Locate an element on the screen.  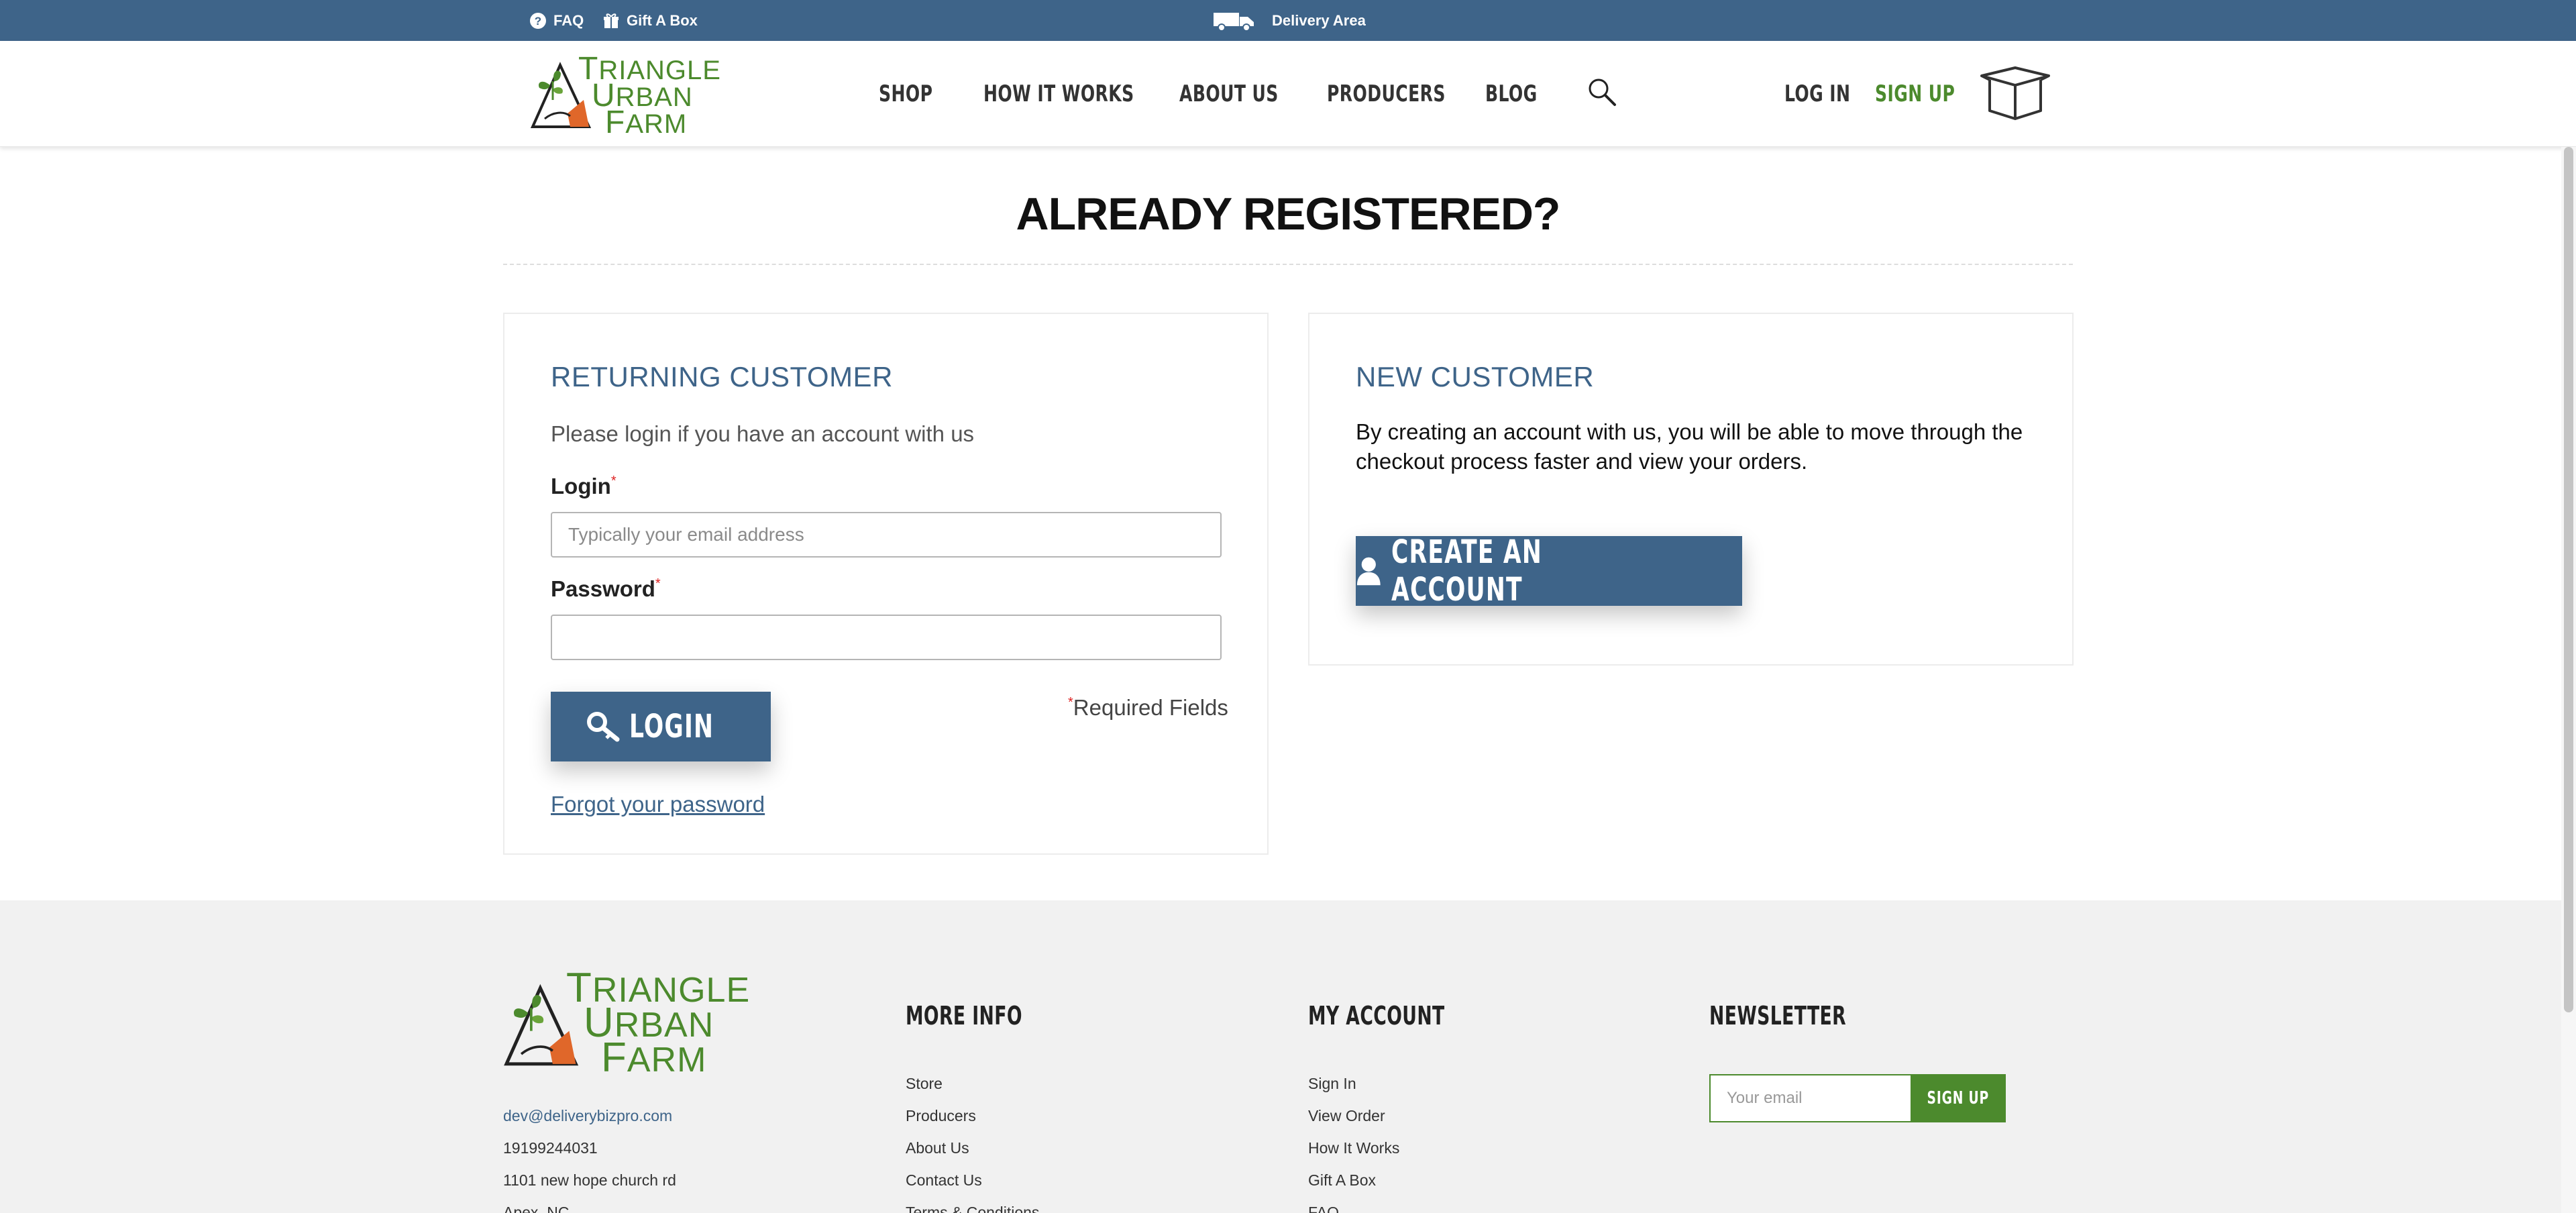
footer-link-about-us: About Us is located at coordinates (937, 1148).